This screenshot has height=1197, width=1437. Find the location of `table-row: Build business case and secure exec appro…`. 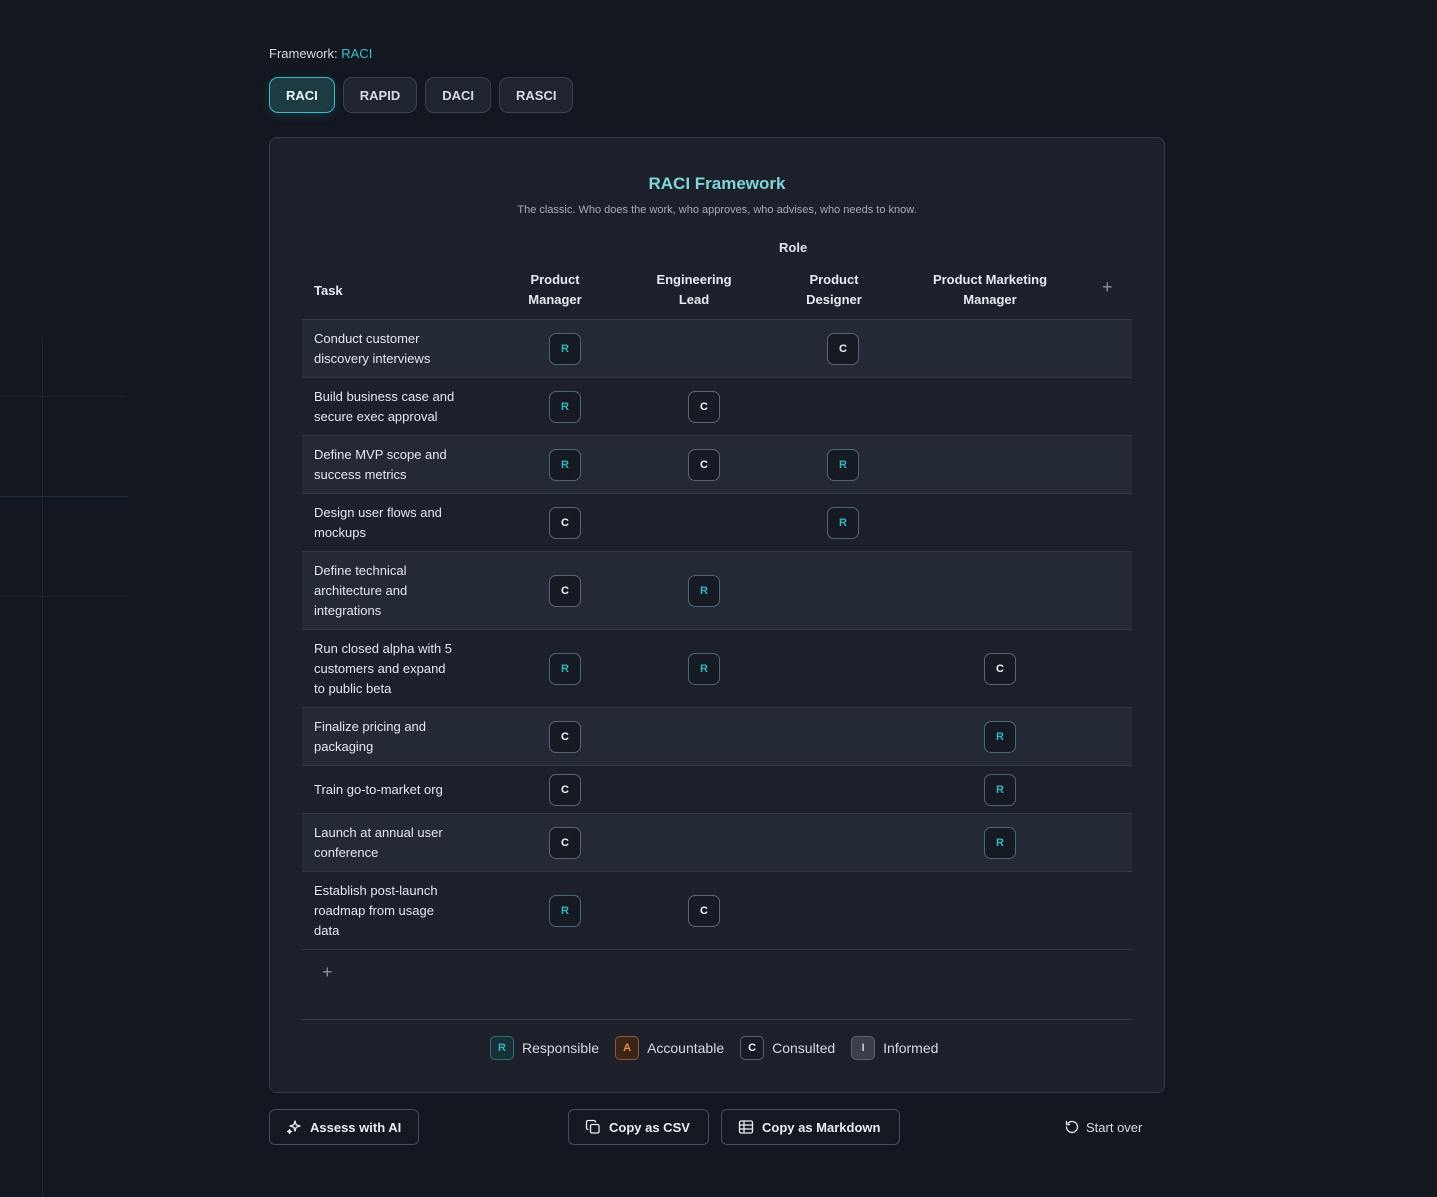

table-row: Build business case and secure exec appro… is located at coordinates (717, 407).